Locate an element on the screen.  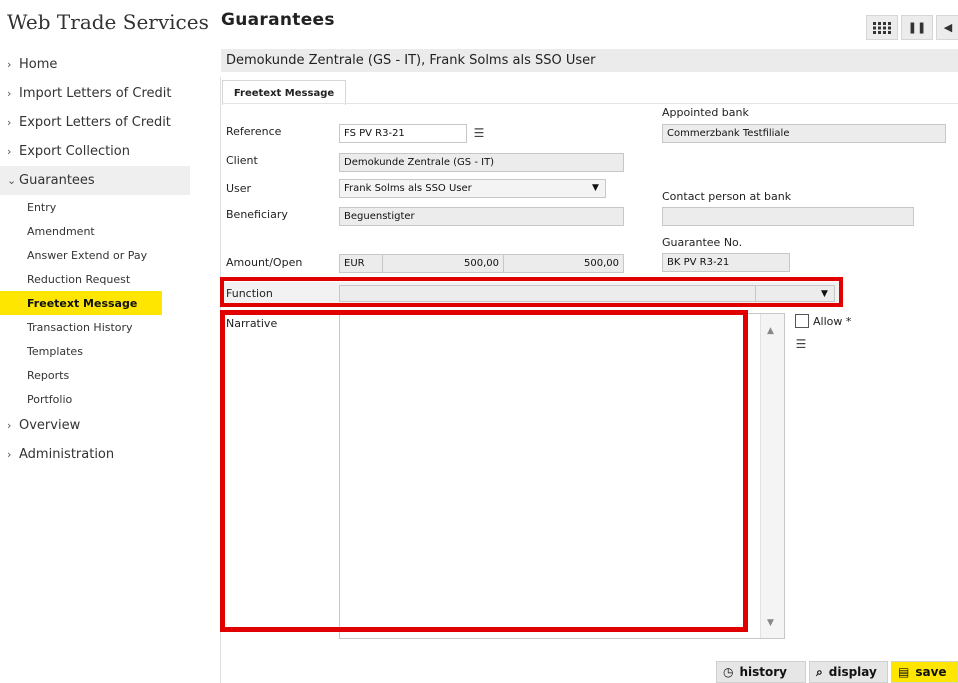
reference-label: Reference is located at coordinates (254, 131).